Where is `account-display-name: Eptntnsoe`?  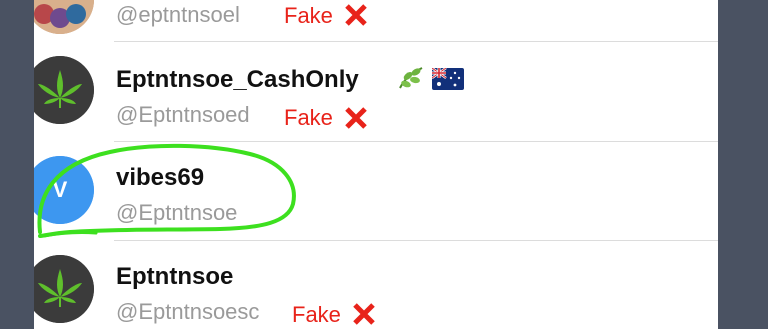
account-display-name: Eptntnsoe is located at coordinates (175, 276).